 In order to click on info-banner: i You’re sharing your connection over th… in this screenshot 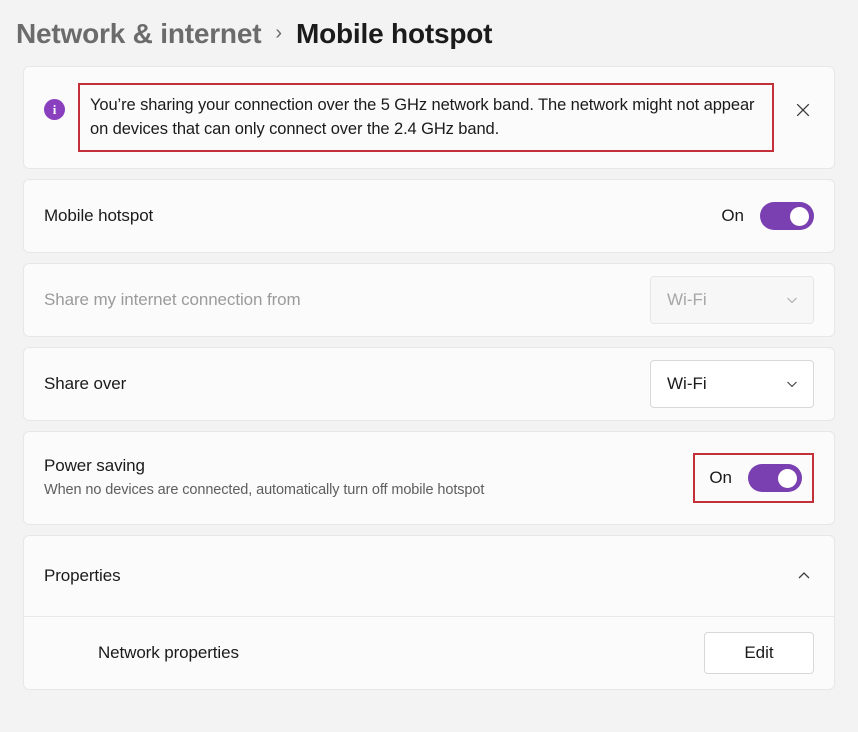, I will do `click(429, 117)`.